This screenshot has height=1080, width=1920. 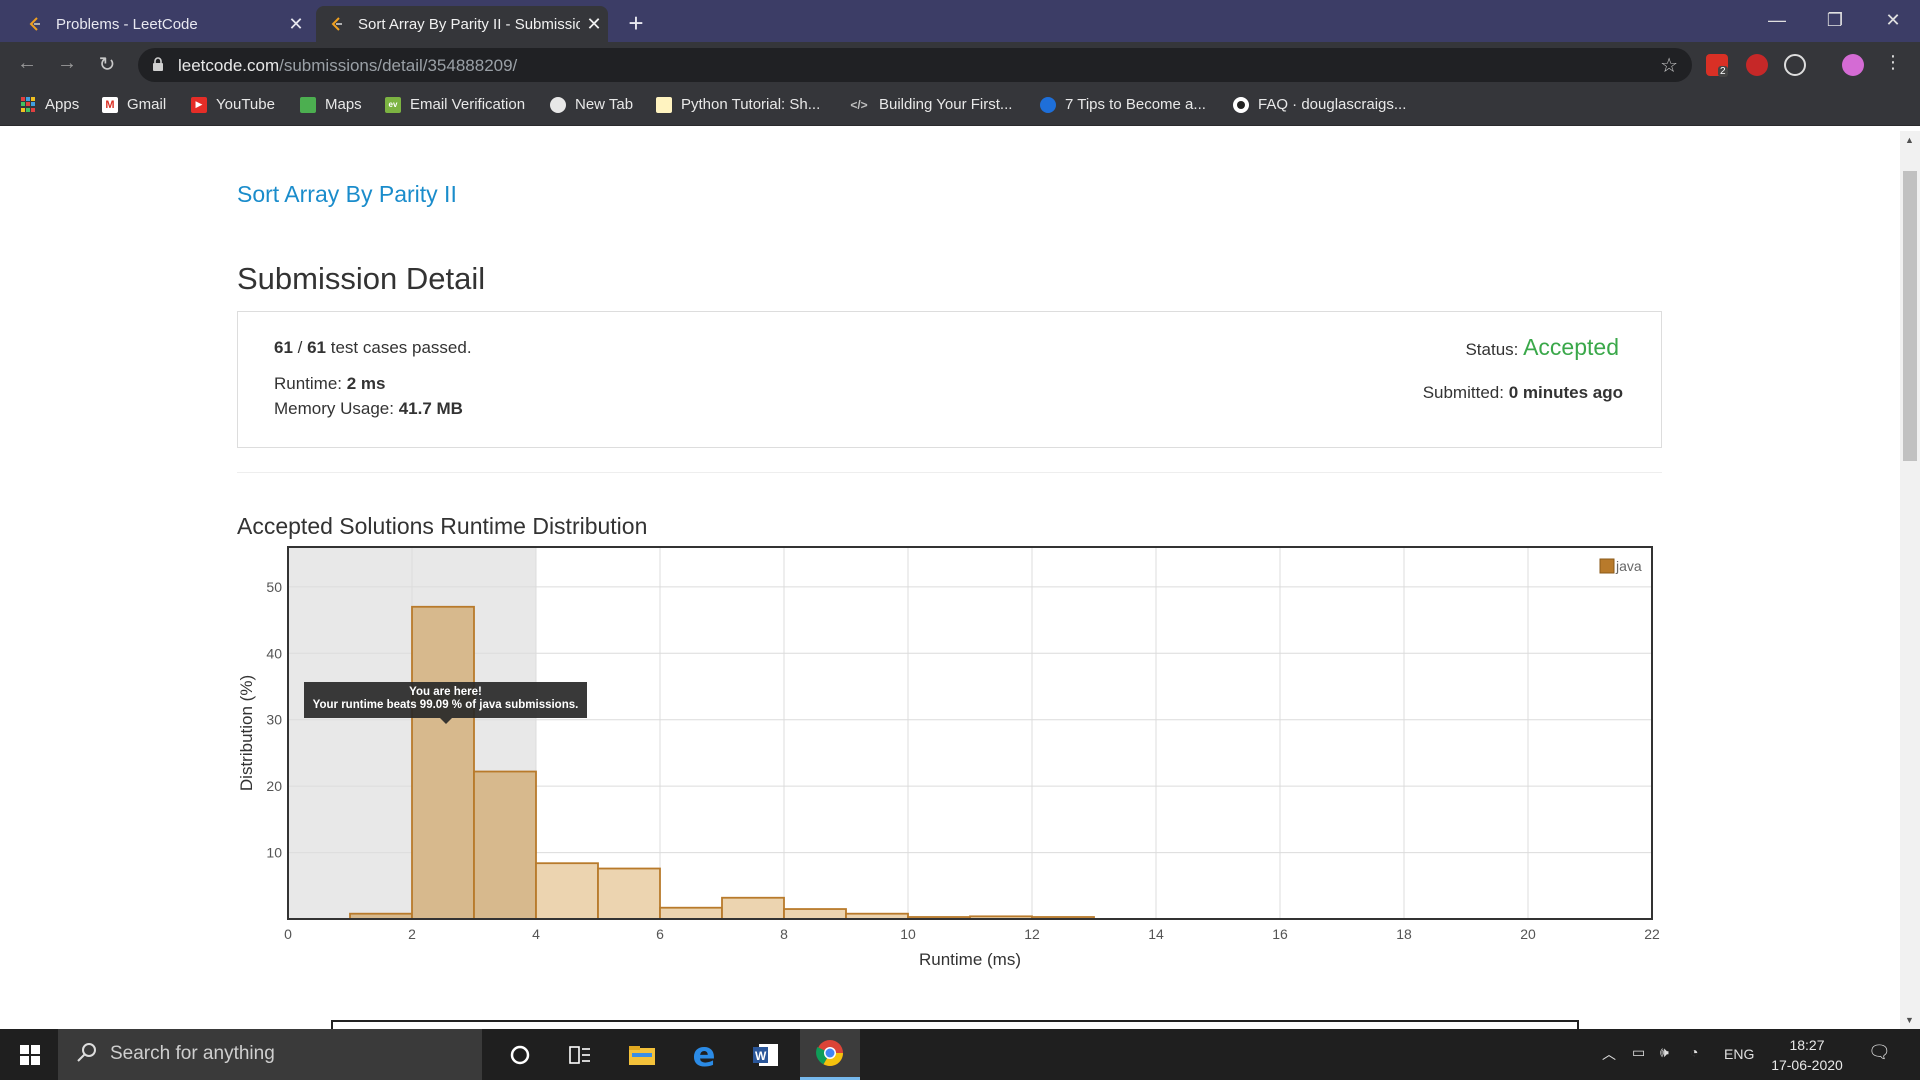 I want to click on y-tick-label: 20, so click(x=274, y=786).